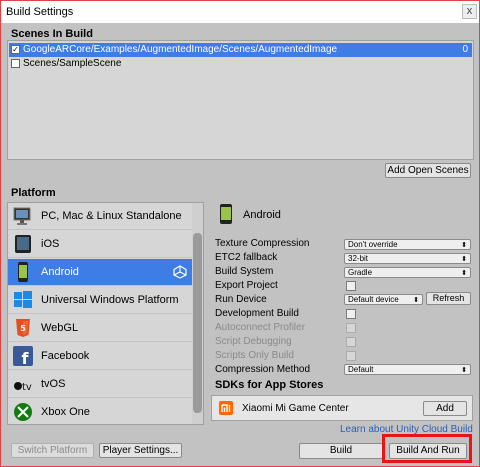 This screenshot has width=480, height=467. What do you see at coordinates (52, 34) in the screenshot?
I see `scenes-in-build-header: Scenes In Build` at bounding box center [52, 34].